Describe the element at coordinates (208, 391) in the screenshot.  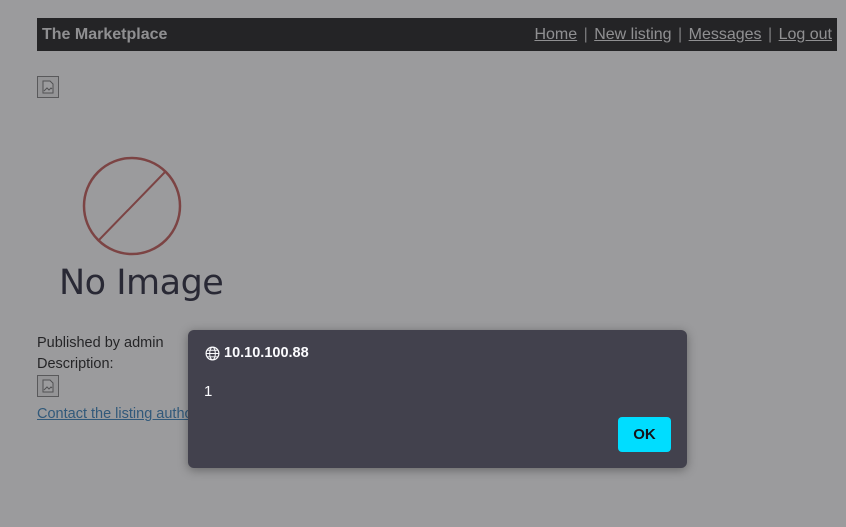
I see `alert-message: 1` at that location.